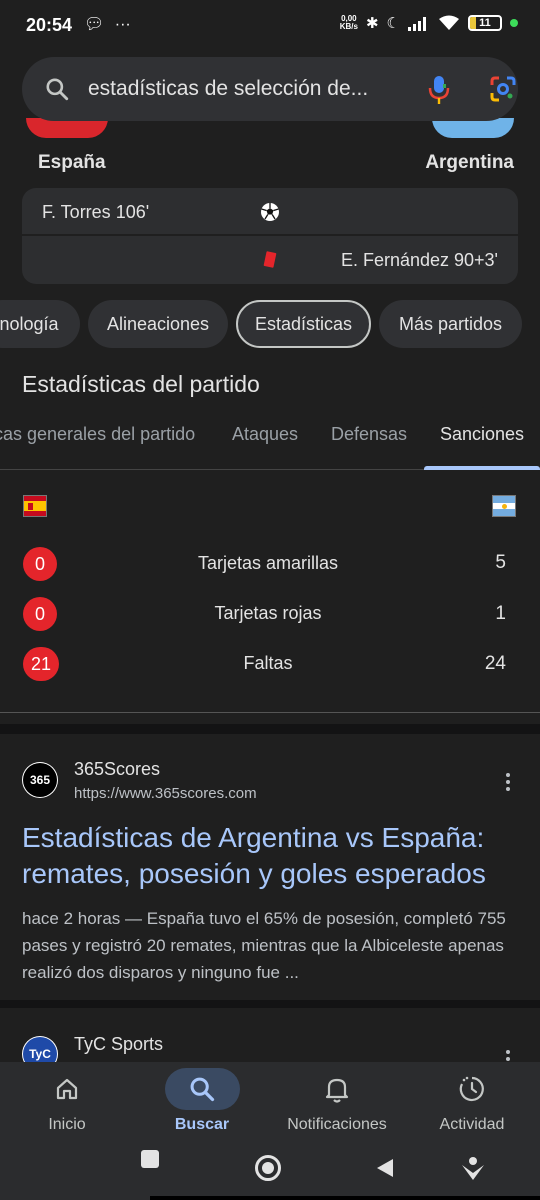 The height and width of the screenshot is (1200, 540). Describe the element at coordinates (471, 1089) in the screenshot. I see `activity-icon` at that location.